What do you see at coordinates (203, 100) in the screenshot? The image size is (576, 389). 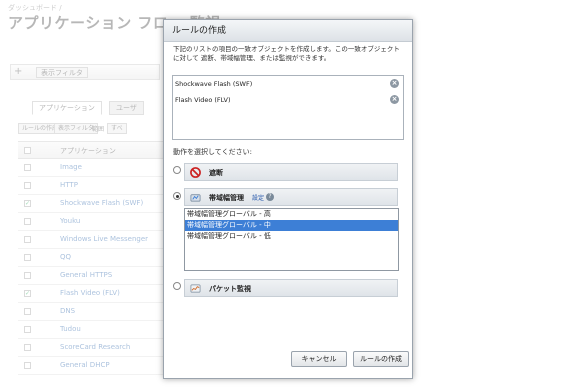 I see `object-name: Flash Video (FLV)` at bounding box center [203, 100].